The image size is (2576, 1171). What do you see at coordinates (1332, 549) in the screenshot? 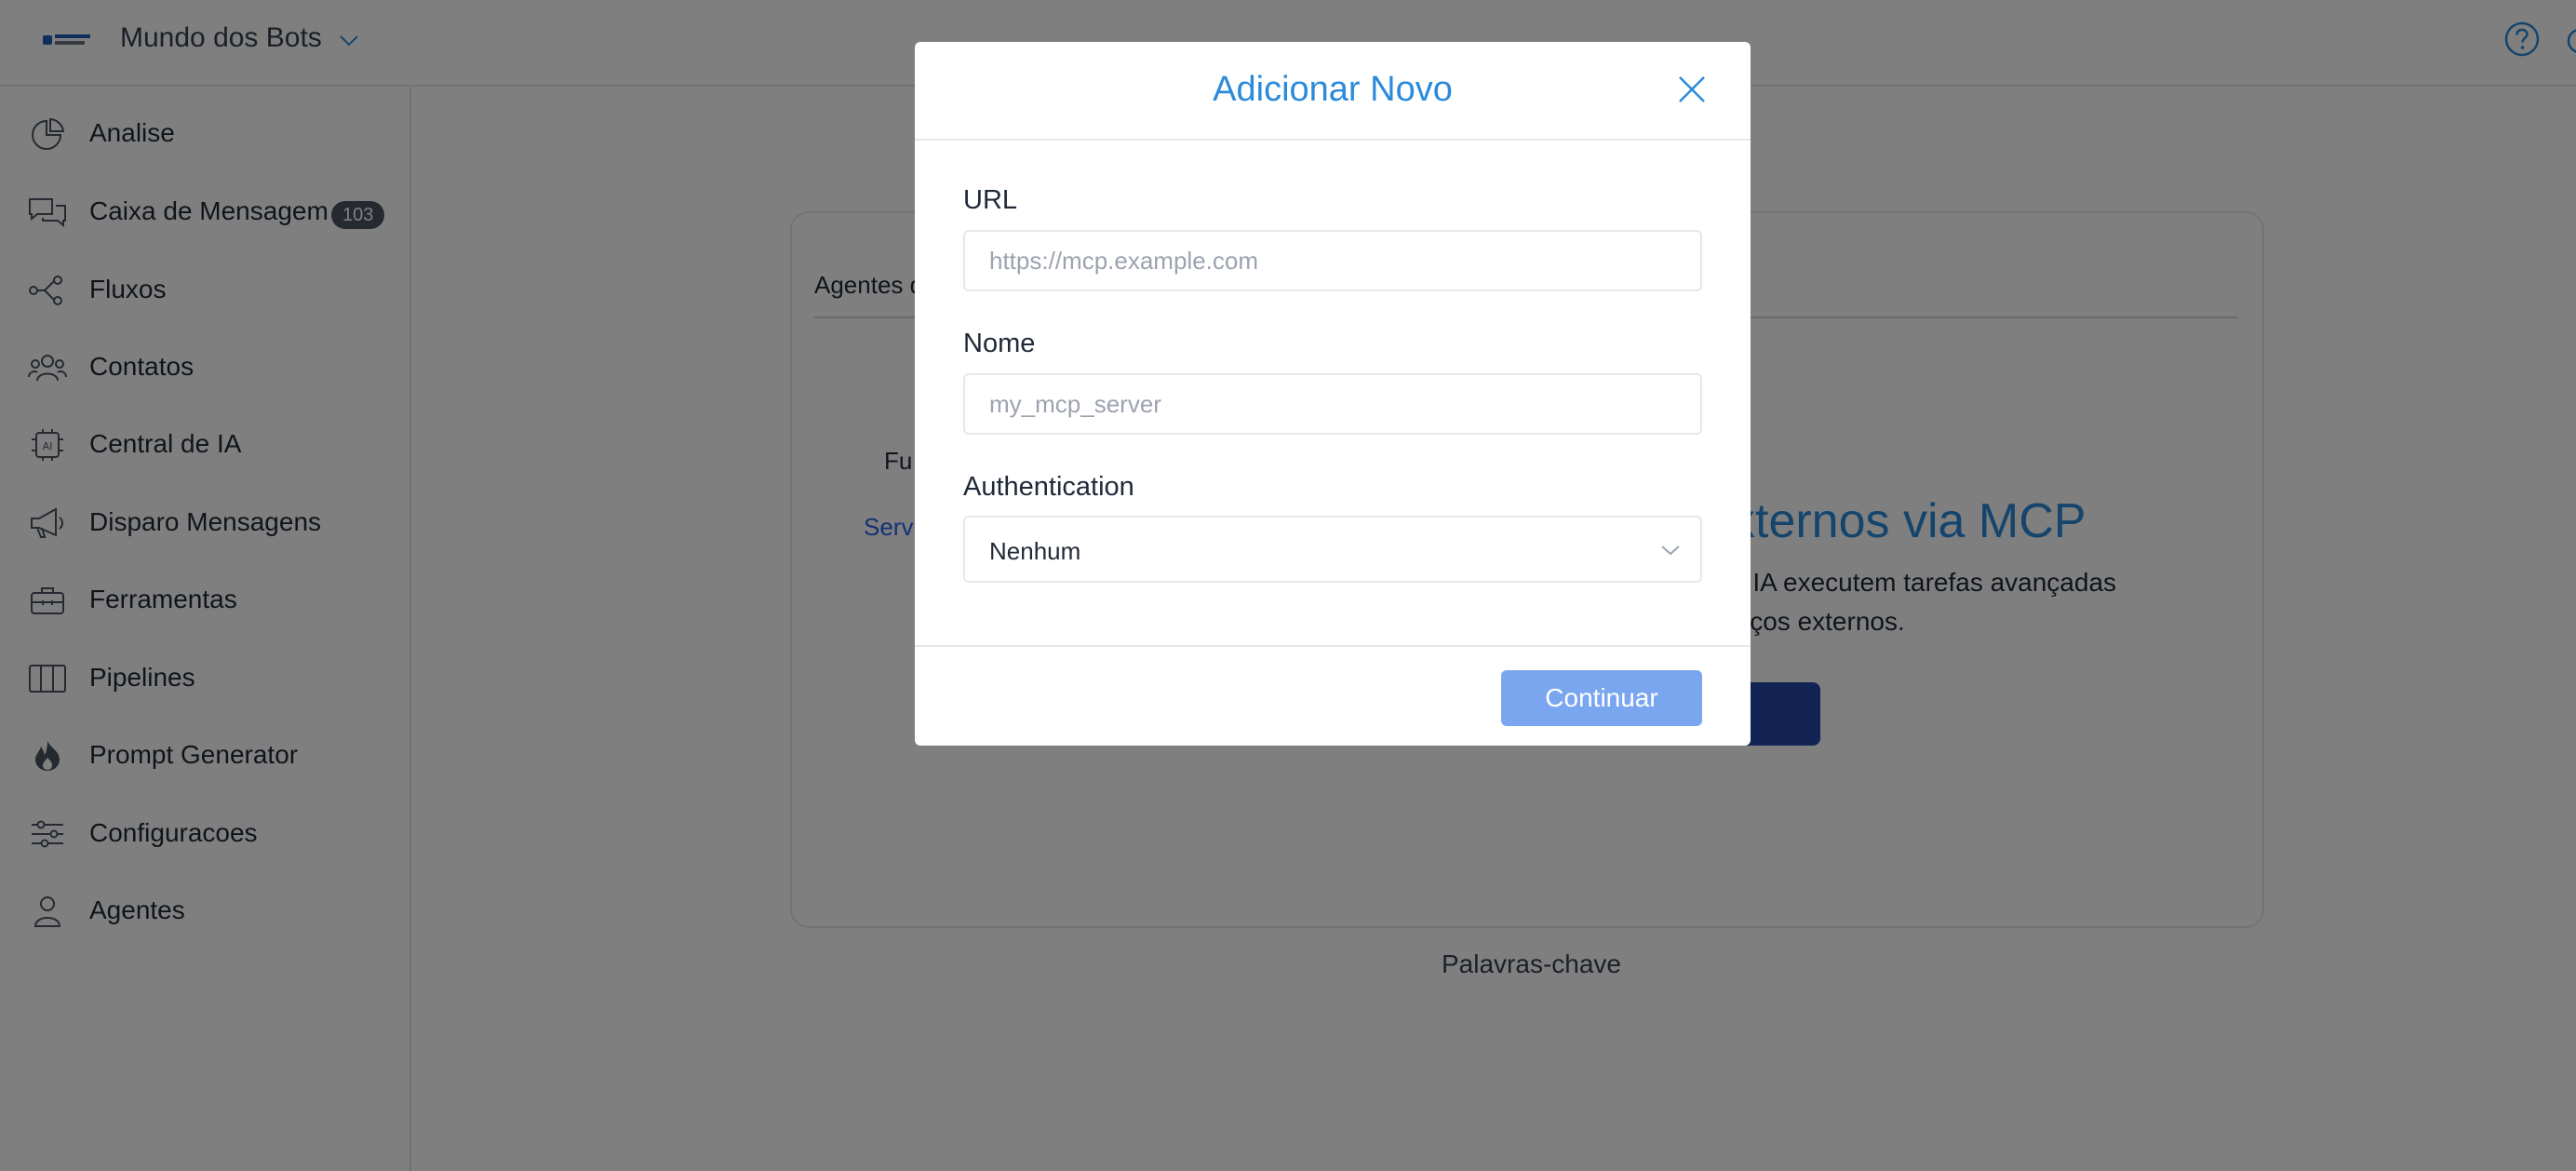
I see `authentication-select: Nenhum` at bounding box center [1332, 549].